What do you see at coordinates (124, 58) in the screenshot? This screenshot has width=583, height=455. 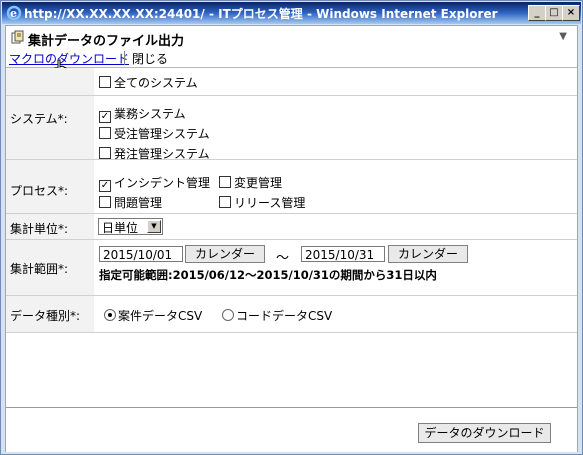 I see `toolbar-divider` at bounding box center [124, 58].